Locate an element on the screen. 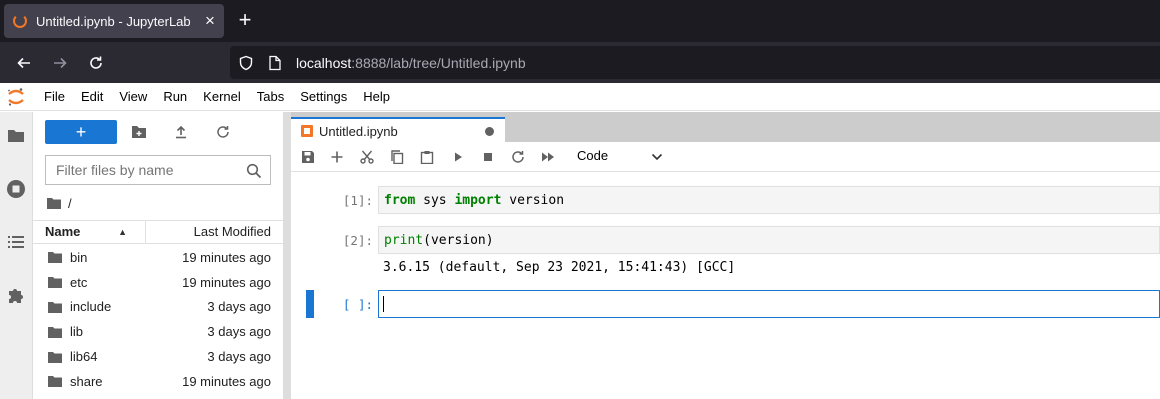 The image size is (1160, 399). cell-prompt: [1]: is located at coordinates (357, 200).